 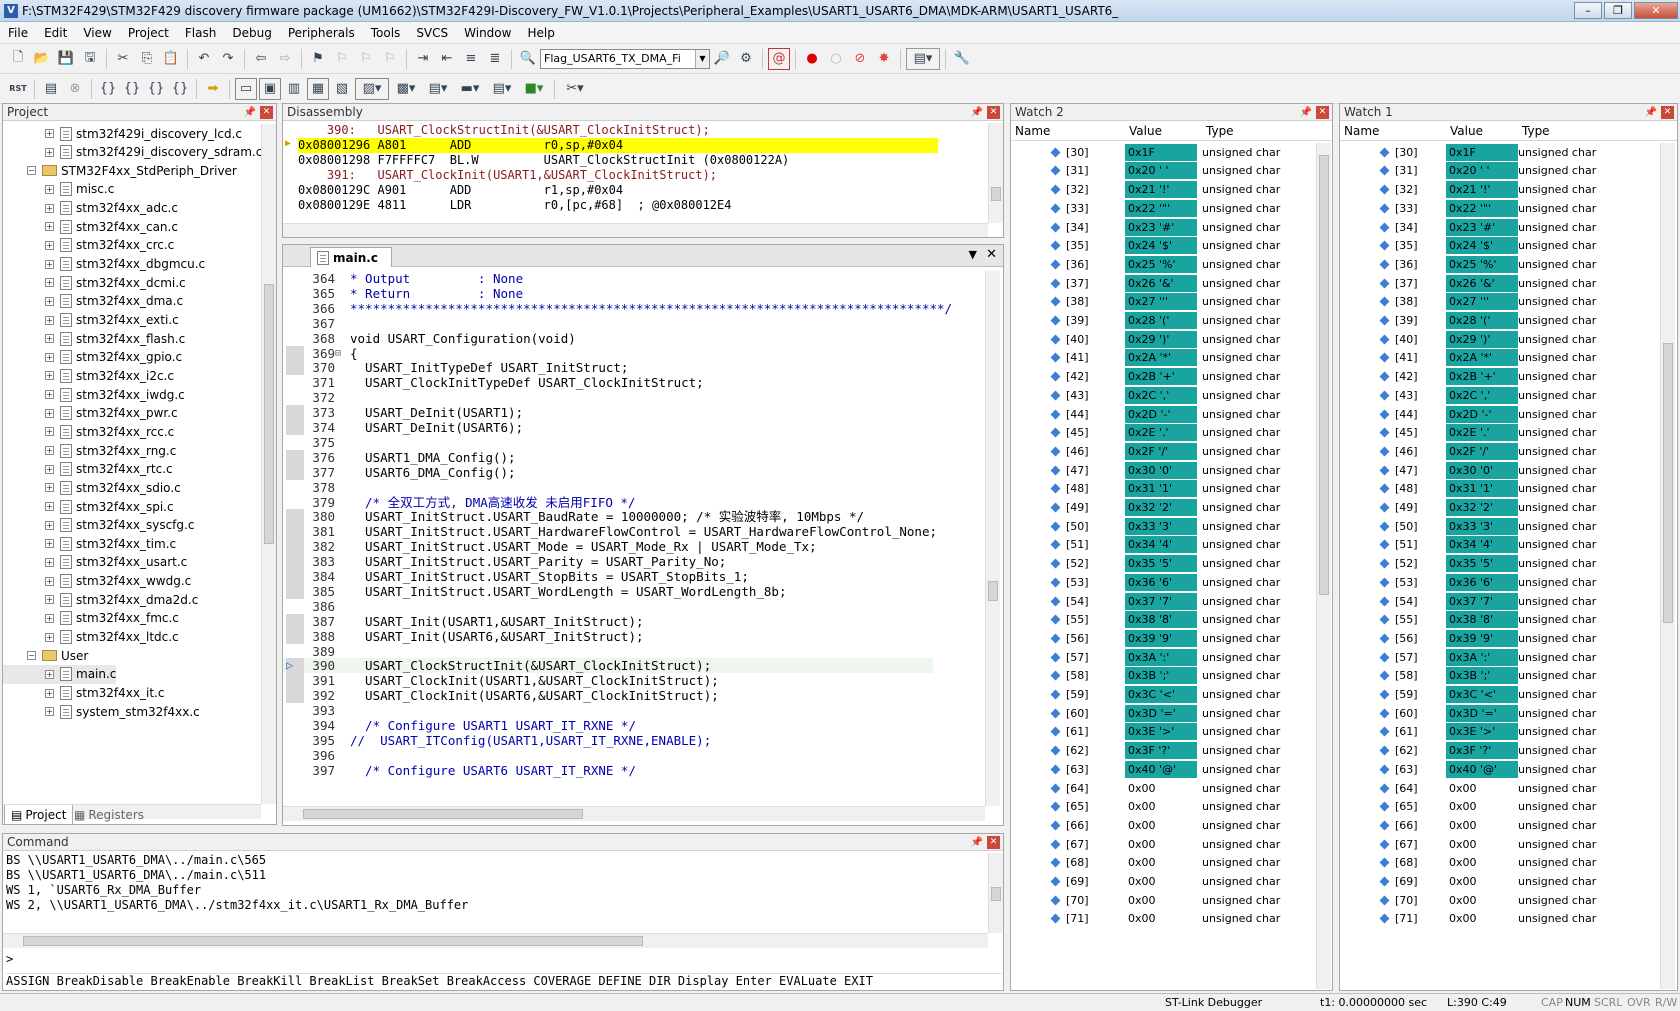 I want to click on code-line: 397 /* Configure USART6 USART_IT_RXNE */, so click(x=608, y=770).